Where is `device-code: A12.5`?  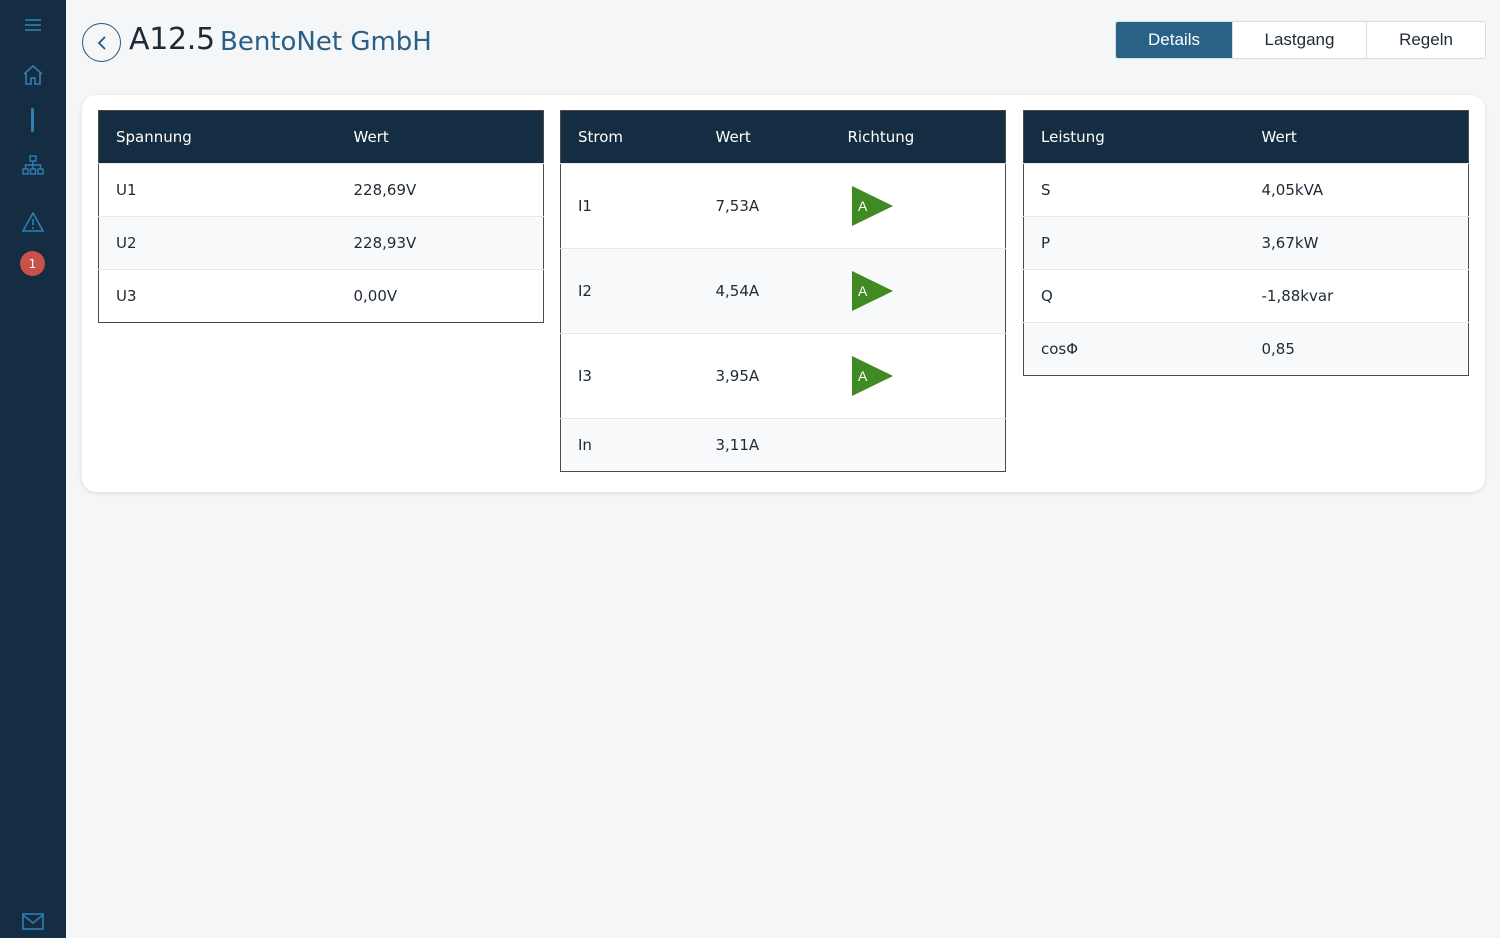
device-code: A12.5 is located at coordinates (172, 39).